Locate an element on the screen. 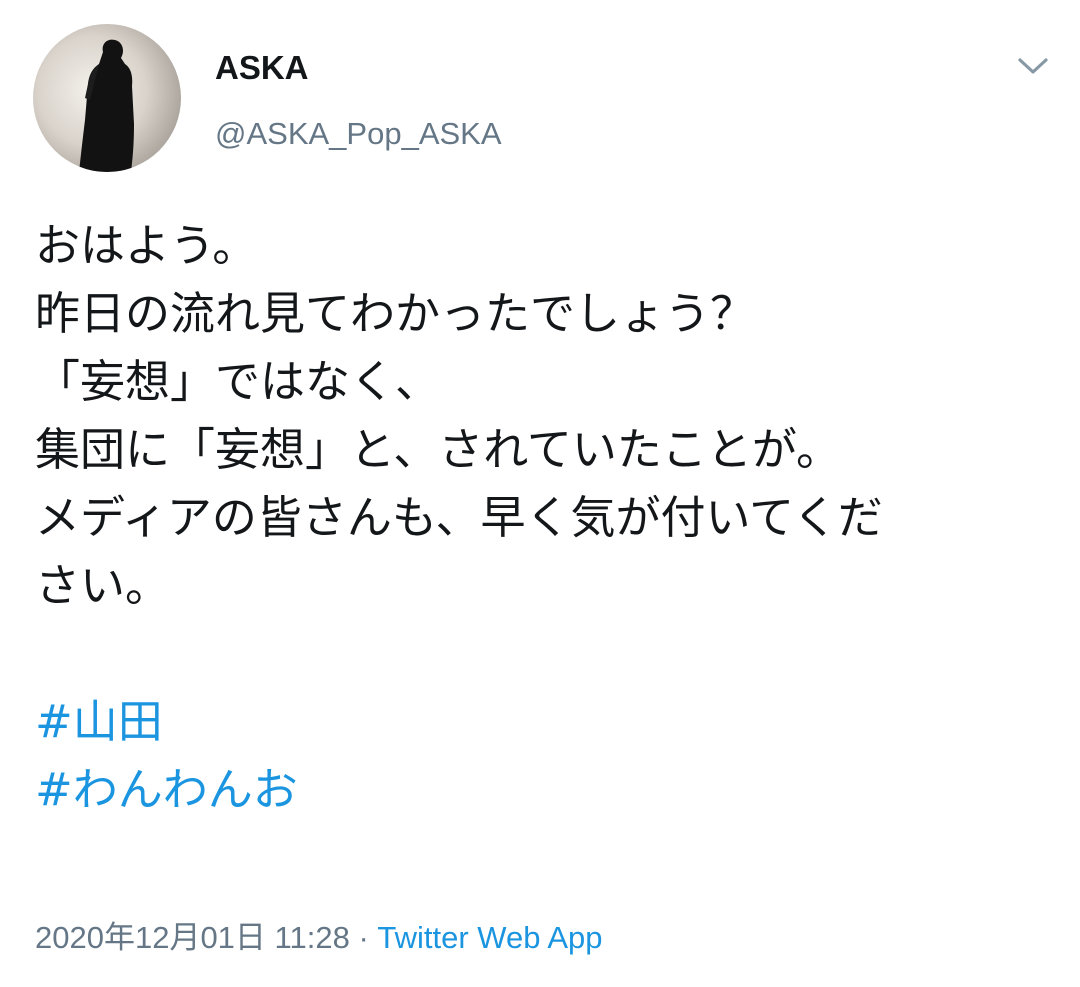  display-name: ASKA is located at coordinates (262, 68).